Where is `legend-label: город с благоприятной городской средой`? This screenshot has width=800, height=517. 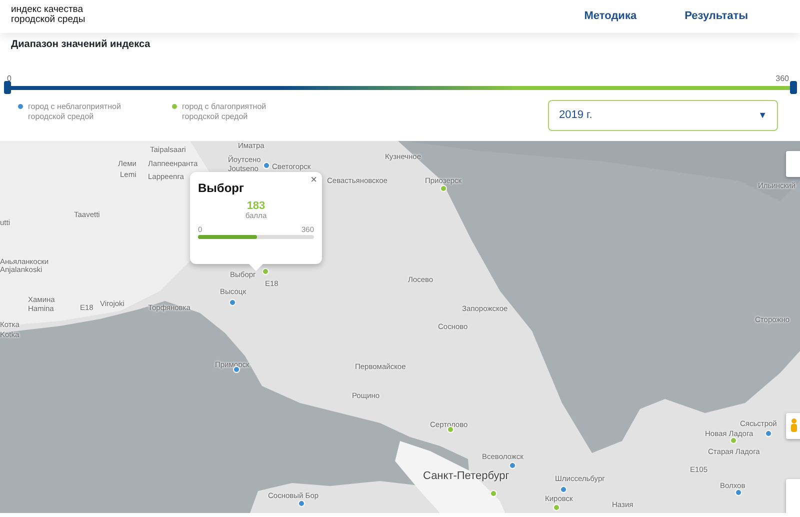
legend-label: город с благоприятной городской средой is located at coordinates (225, 112).